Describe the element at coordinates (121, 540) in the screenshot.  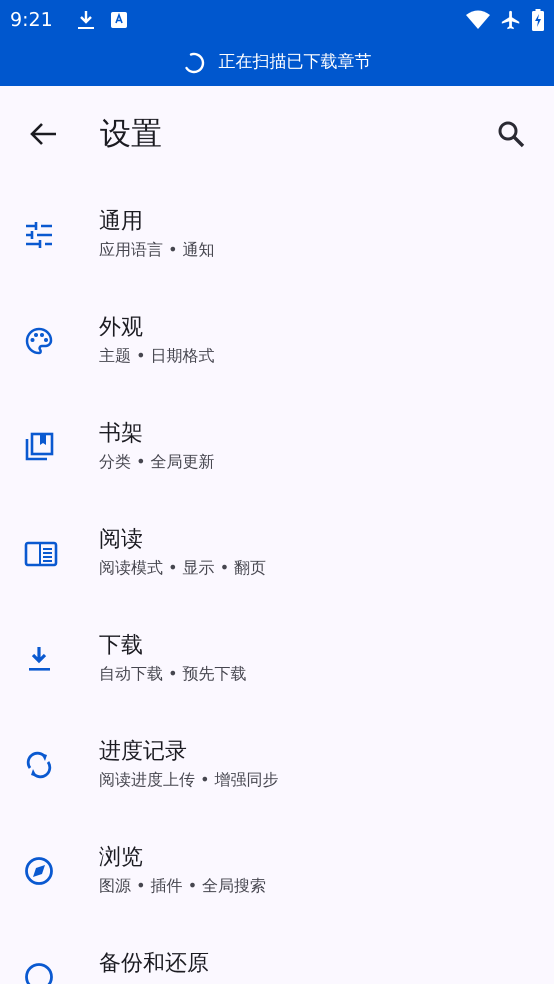
I see `item-title: 阅读` at that location.